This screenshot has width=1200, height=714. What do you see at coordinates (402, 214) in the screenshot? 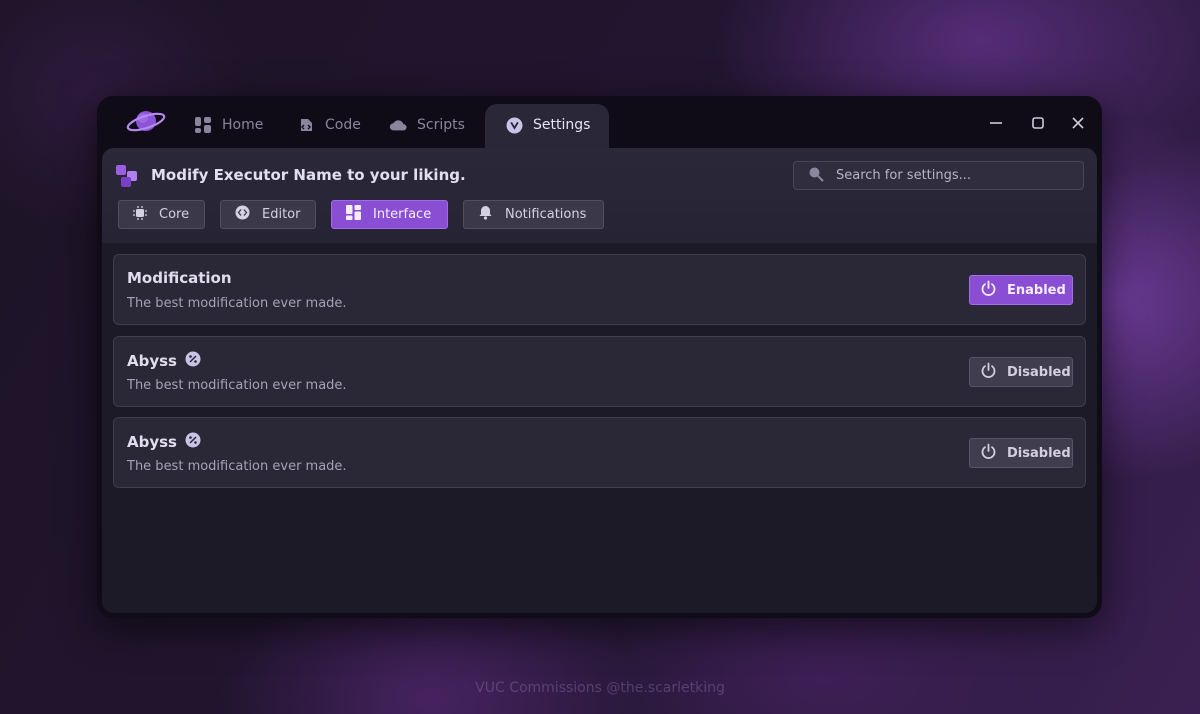
I see `category-label: Interface` at bounding box center [402, 214].